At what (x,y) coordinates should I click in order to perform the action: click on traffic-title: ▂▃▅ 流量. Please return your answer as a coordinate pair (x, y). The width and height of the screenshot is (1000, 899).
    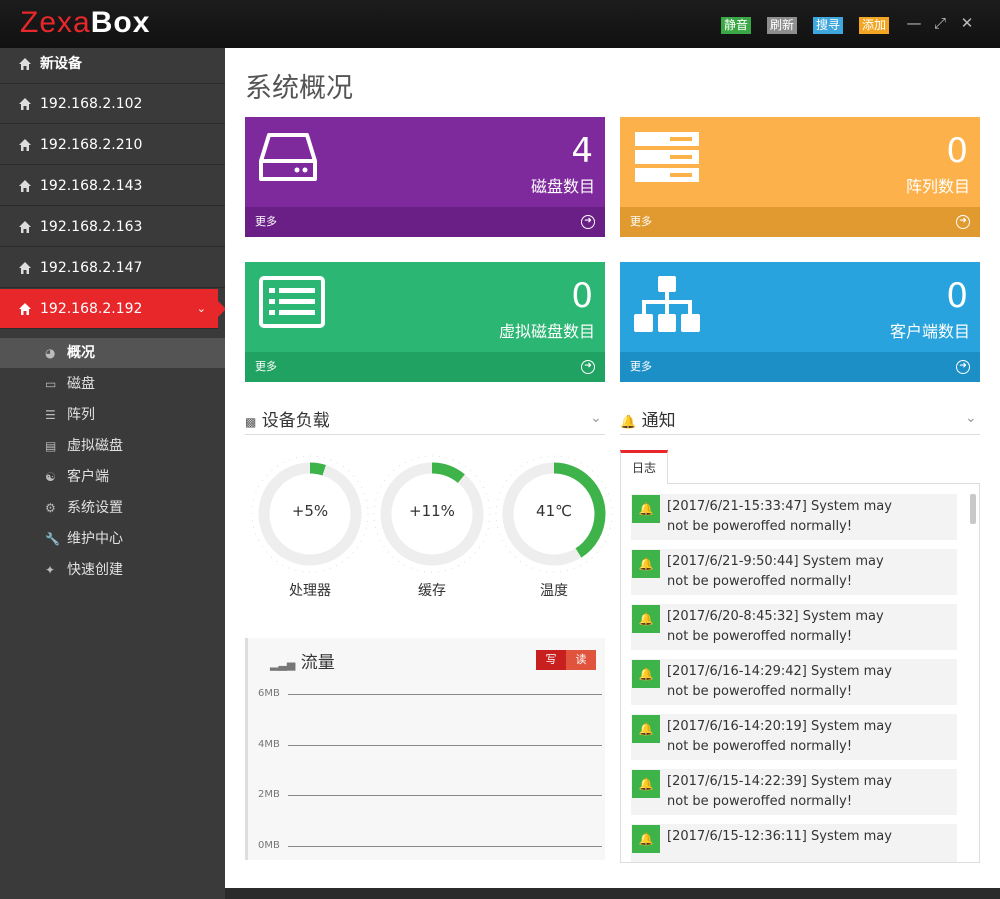
    Looking at the image, I should click on (302, 663).